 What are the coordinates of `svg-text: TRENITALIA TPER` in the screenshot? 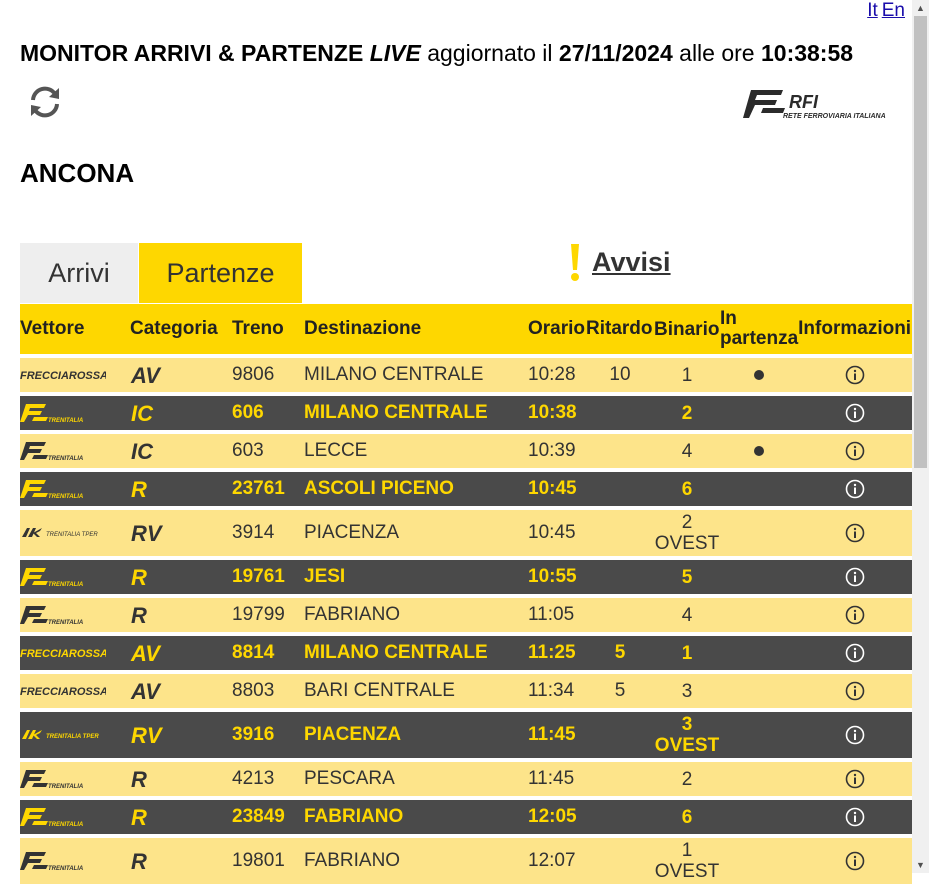 It's located at (72, 535).